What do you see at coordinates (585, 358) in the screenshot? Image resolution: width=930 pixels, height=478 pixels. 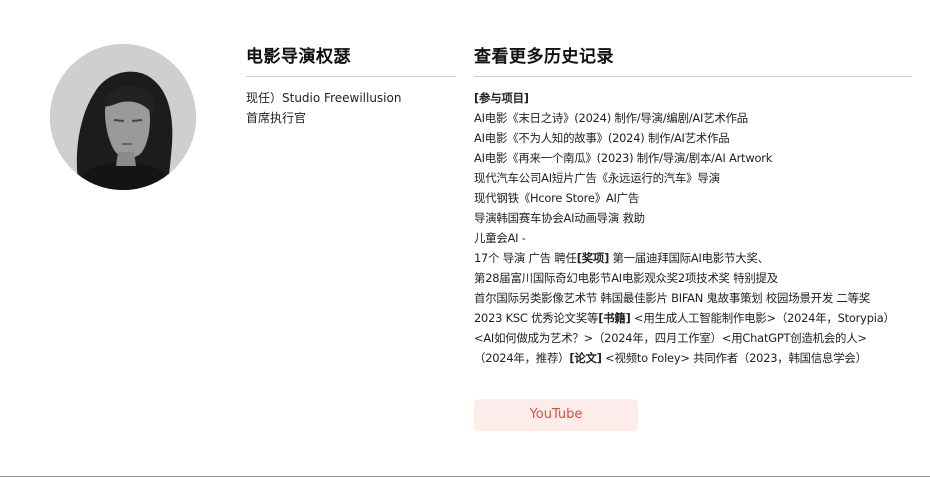 I see `section-papers: [论文]` at bounding box center [585, 358].